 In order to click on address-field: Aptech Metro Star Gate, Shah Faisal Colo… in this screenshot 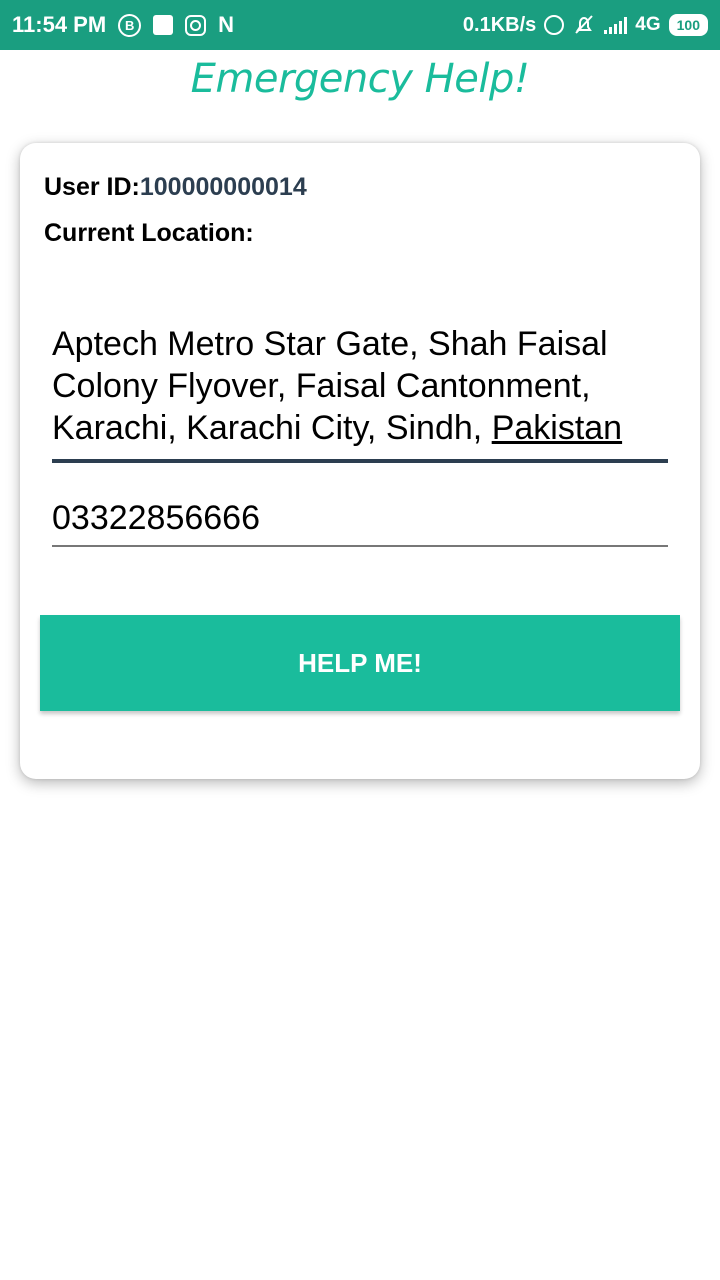, I will do `click(360, 393)`.